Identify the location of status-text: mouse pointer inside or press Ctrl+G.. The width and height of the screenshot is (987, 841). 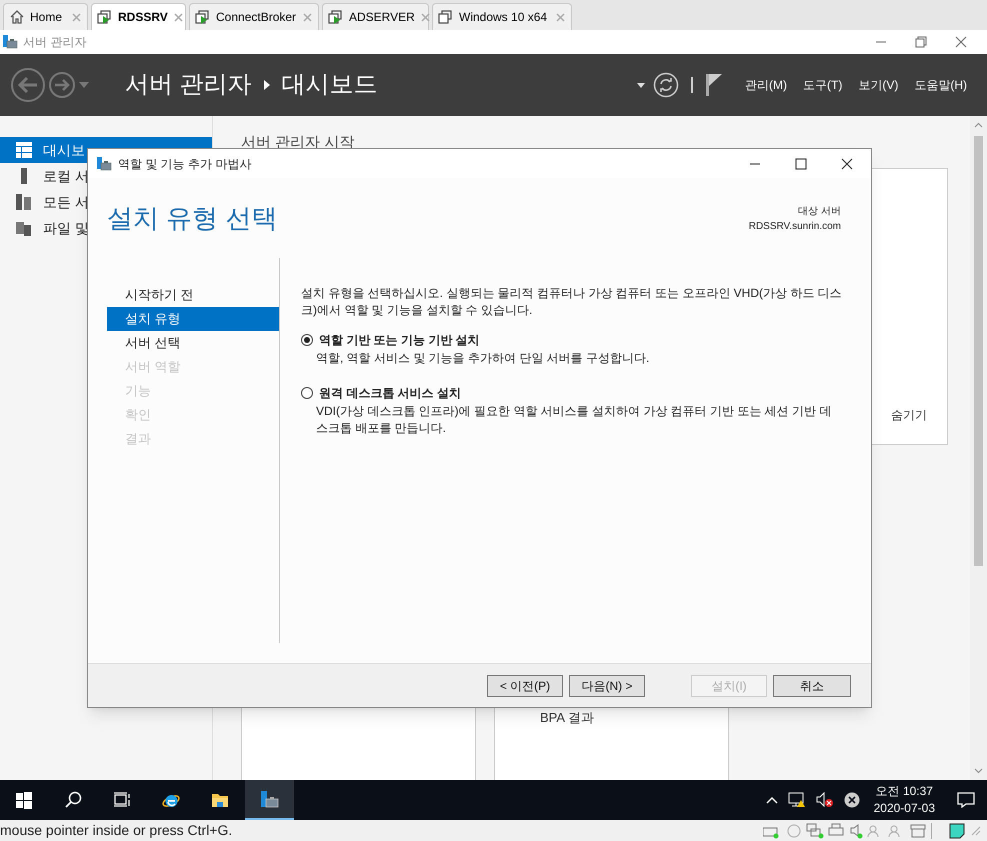
(116, 830).